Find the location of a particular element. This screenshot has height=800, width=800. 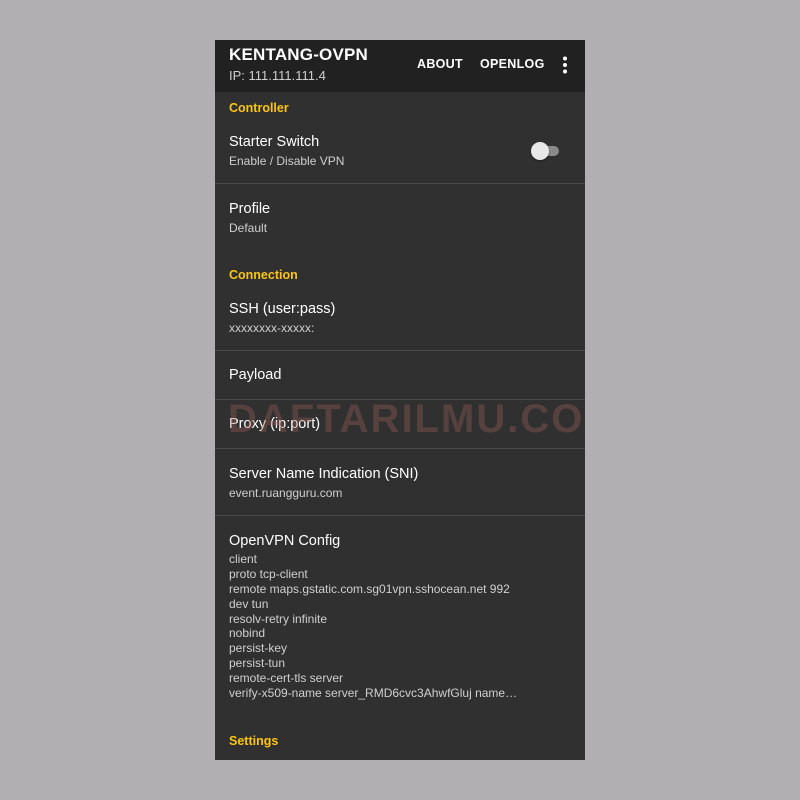

config-line: persist-key is located at coordinates (258, 648).